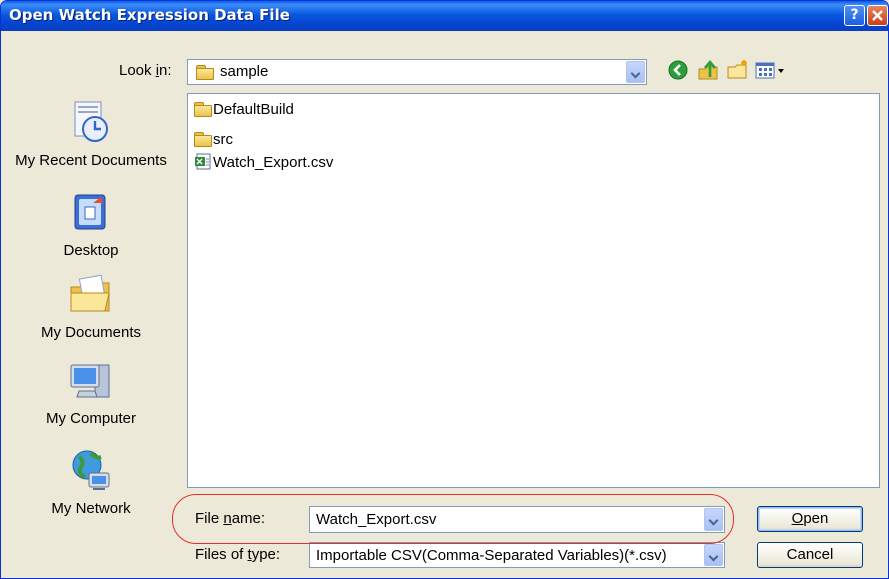 This screenshot has height=579, width=889. I want to click on file-name-text: Watch_Export.csv, so click(273, 162).